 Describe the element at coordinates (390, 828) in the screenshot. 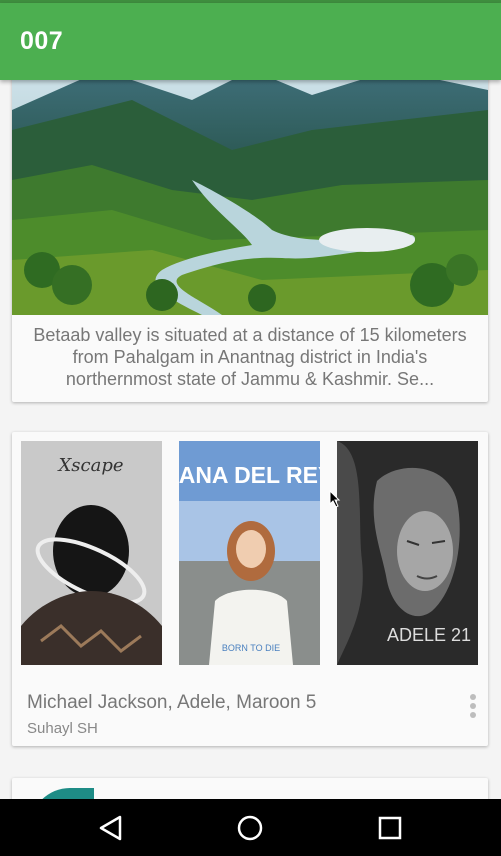

I see `recents-icon` at that location.